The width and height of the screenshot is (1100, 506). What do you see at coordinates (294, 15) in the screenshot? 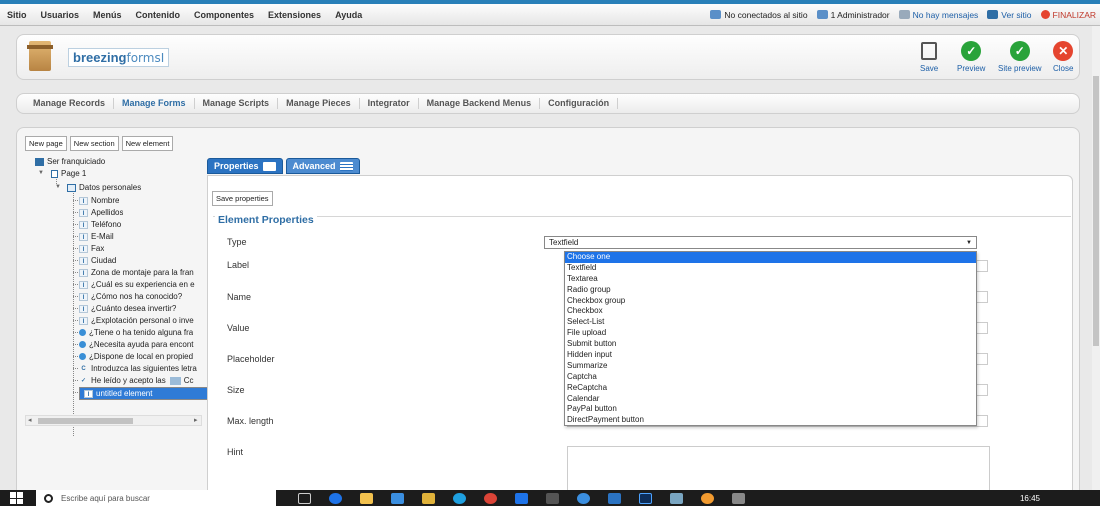
I see `menu-extensiones: Extensiones` at bounding box center [294, 15].